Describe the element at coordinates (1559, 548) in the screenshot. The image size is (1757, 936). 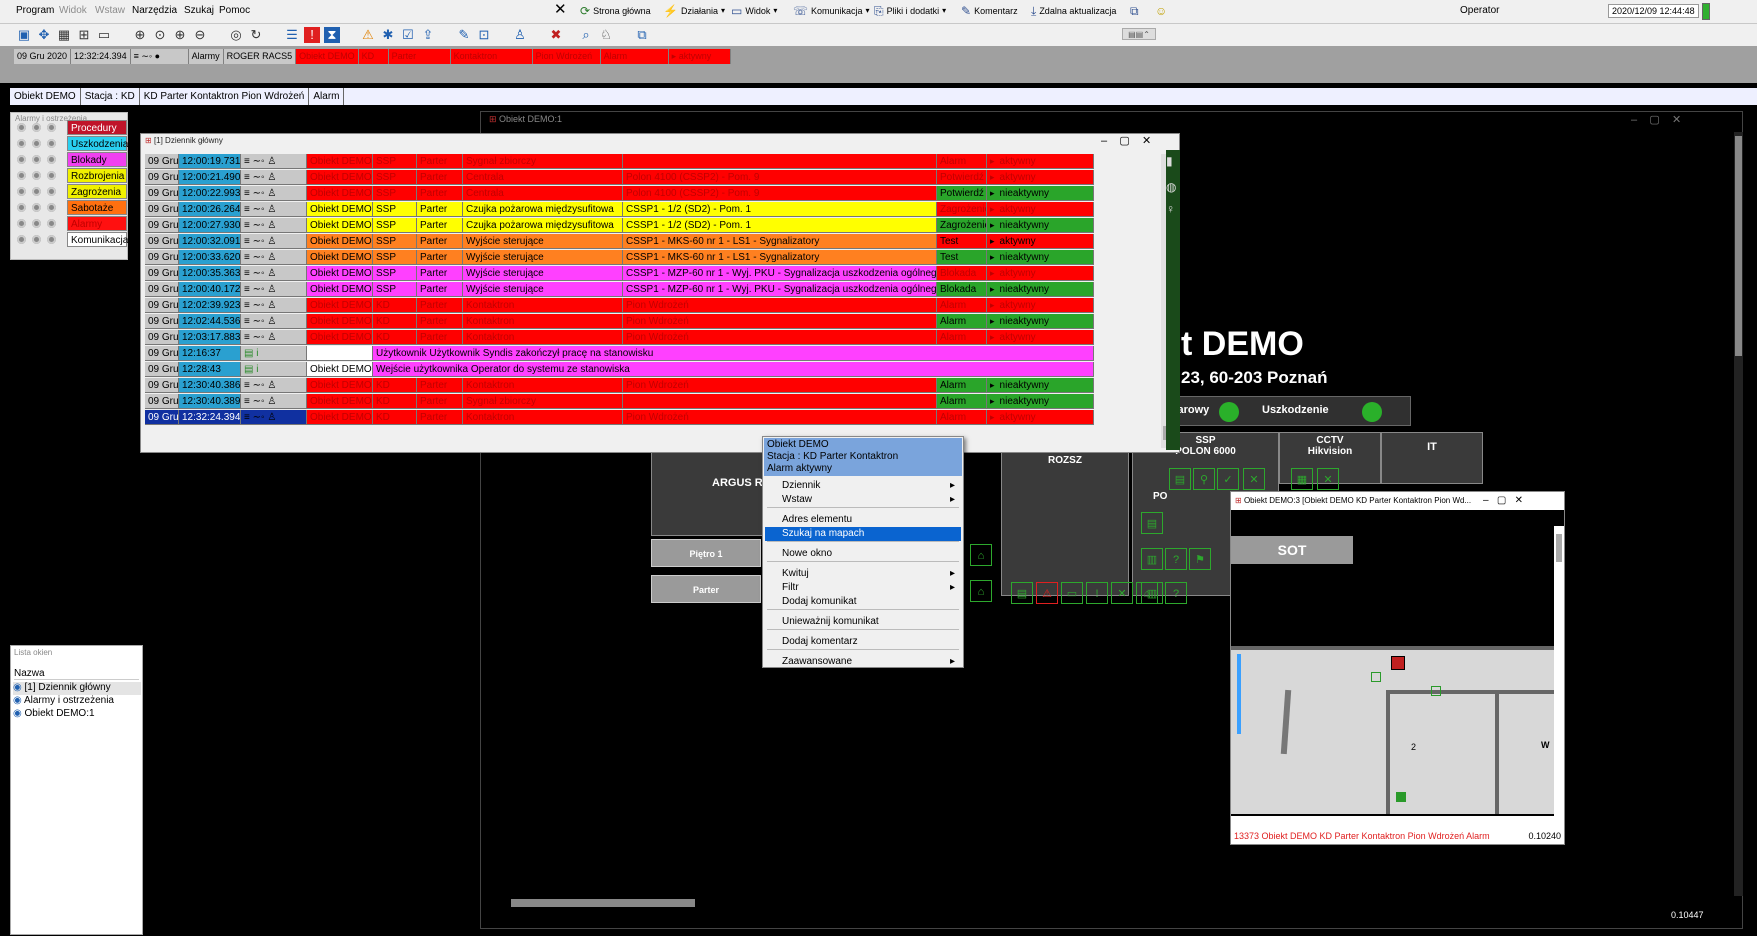
I see `subwin-v-thumb` at that location.